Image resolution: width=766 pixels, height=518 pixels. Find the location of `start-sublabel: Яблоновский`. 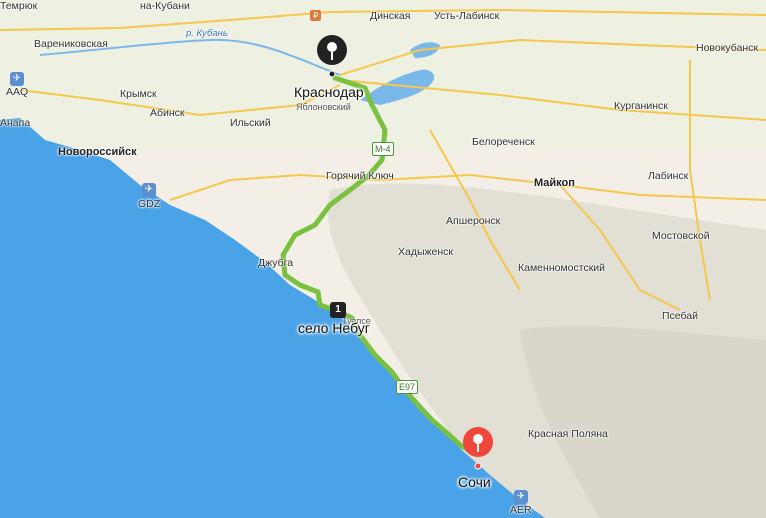

start-sublabel: Яблоновский is located at coordinates (323, 107).